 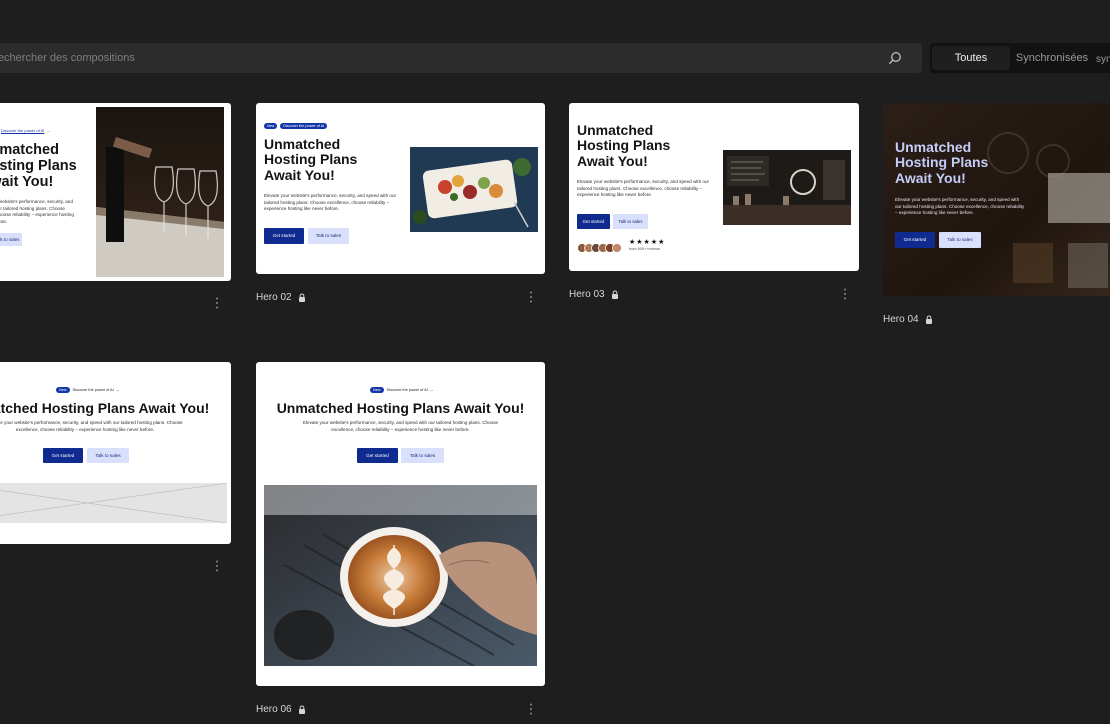 What do you see at coordinates (602, 246) in the screenshot?
I see `avatar-group` at bounding box center [602, 246].